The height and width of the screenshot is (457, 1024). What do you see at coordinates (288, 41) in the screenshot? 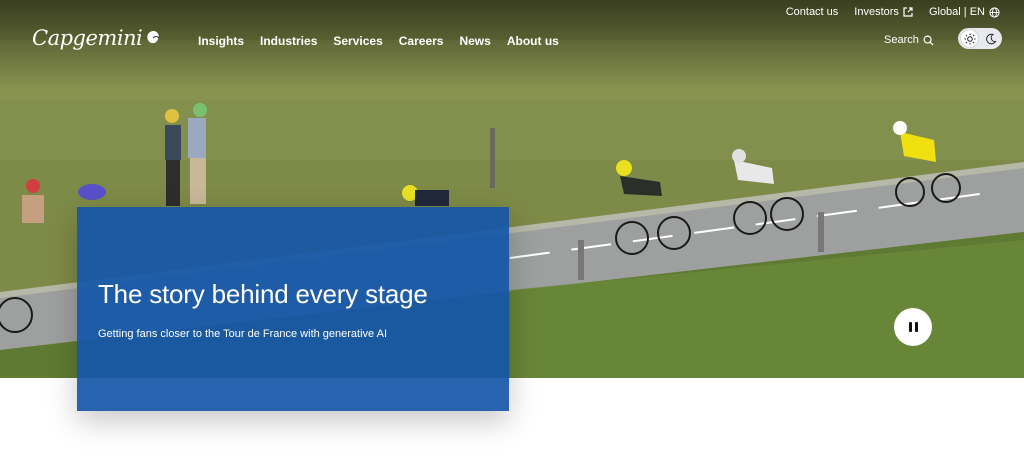
I see `nav-item-industries: Industries` at bounding box center [288, 41].